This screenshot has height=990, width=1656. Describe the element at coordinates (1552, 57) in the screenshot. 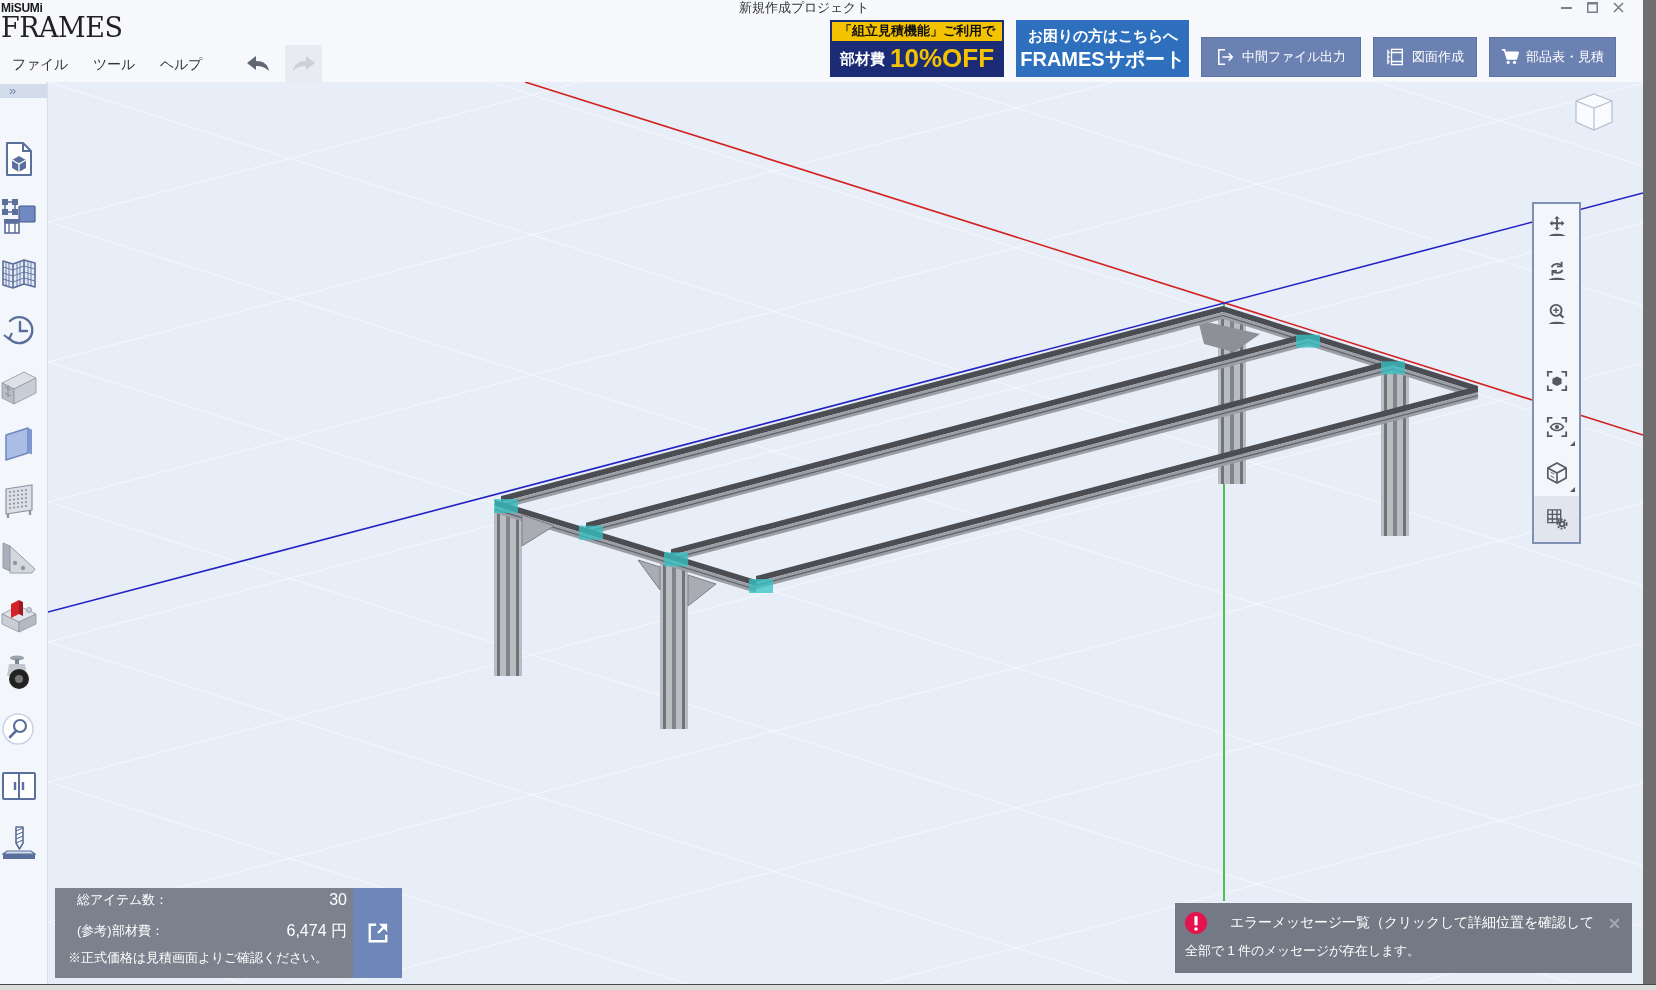

I see `toolbar-button: 部品表・見積` at that location.